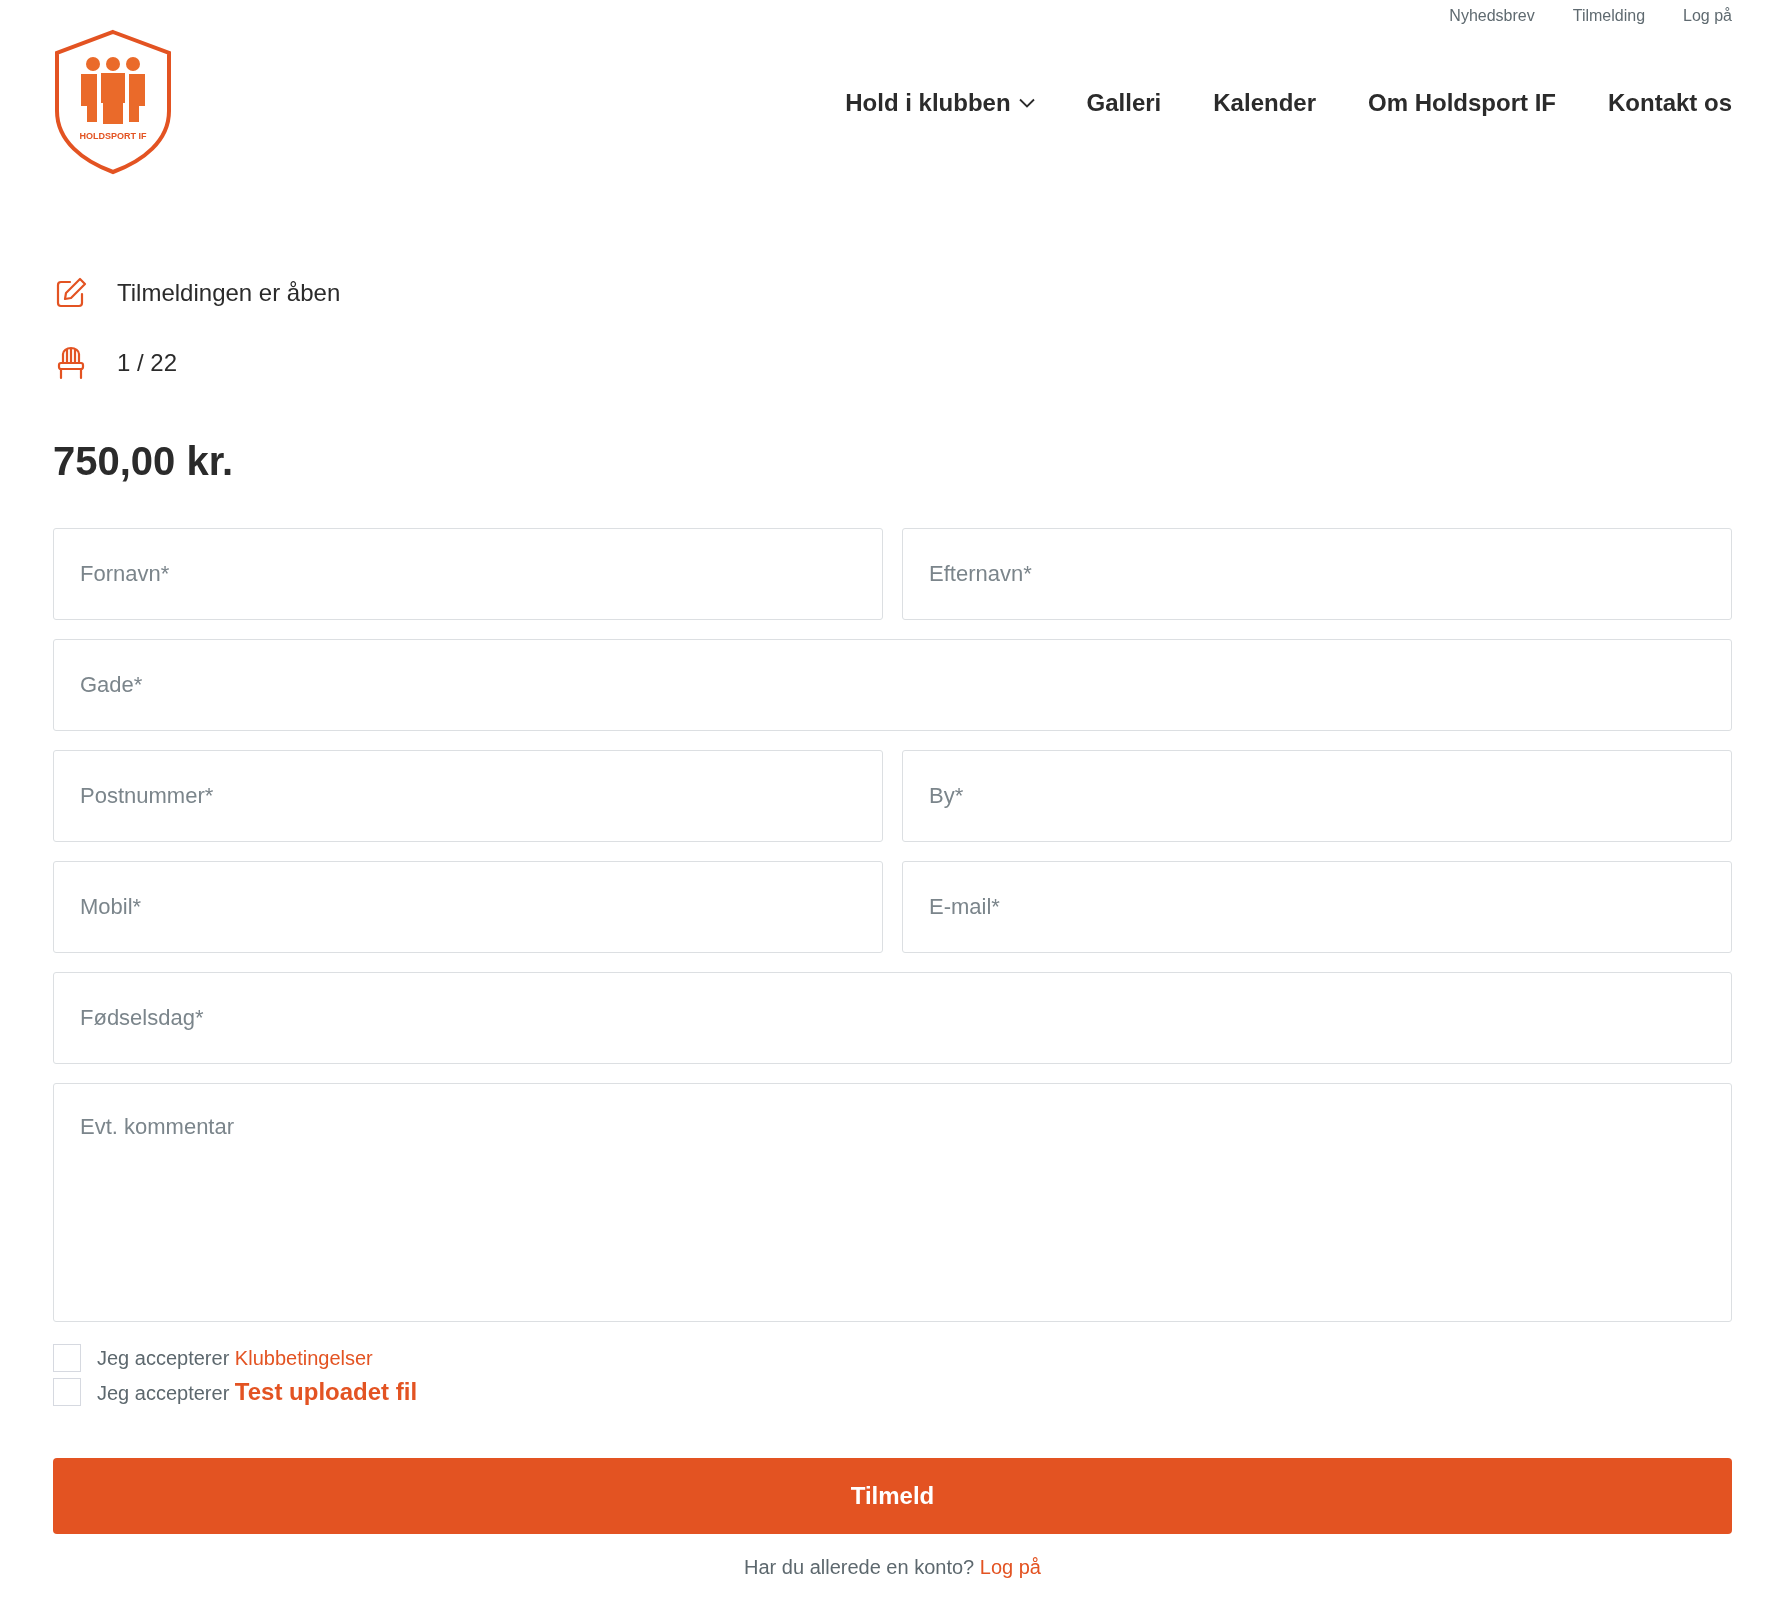 Image resolution: width=1768 pixels, height=1608 pixels. Describe the element at coordinates (468, 907) in the screenshot. I see `input-field: Mobil*` at that location.